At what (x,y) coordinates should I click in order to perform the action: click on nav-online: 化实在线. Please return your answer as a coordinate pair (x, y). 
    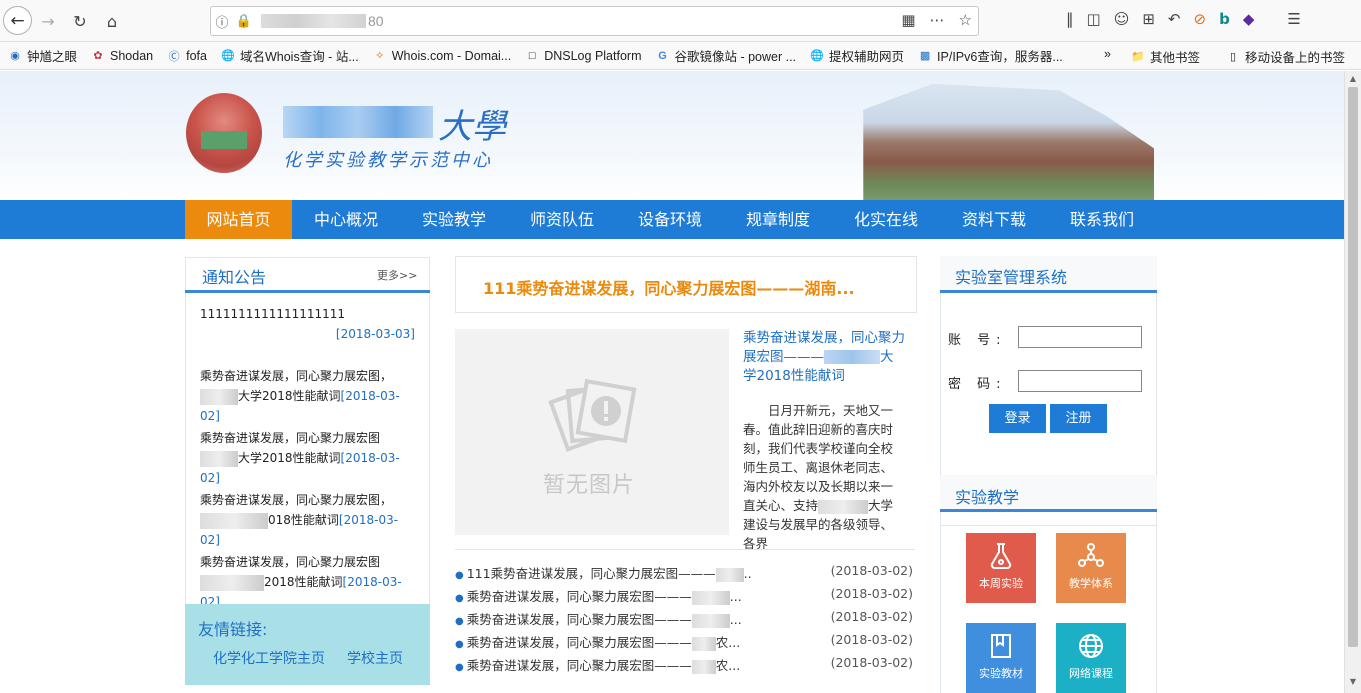
    Looking at the image, I should click on (886, 219).